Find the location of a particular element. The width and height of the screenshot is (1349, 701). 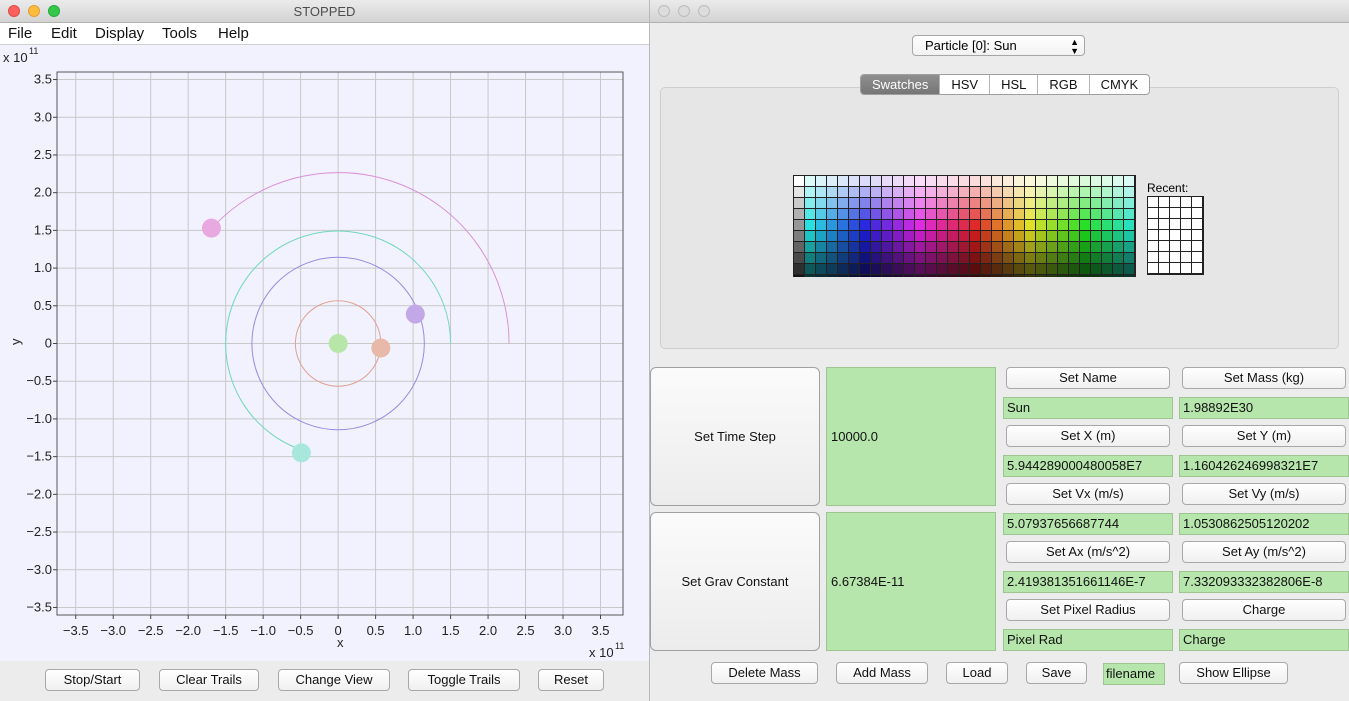

clear-trails-button: Clear Trails is located at coordinates (209, 680).